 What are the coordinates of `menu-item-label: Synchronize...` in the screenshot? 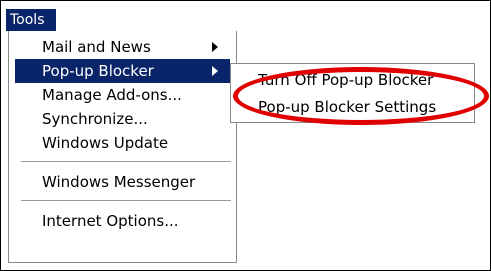 It's located at (95, 119).